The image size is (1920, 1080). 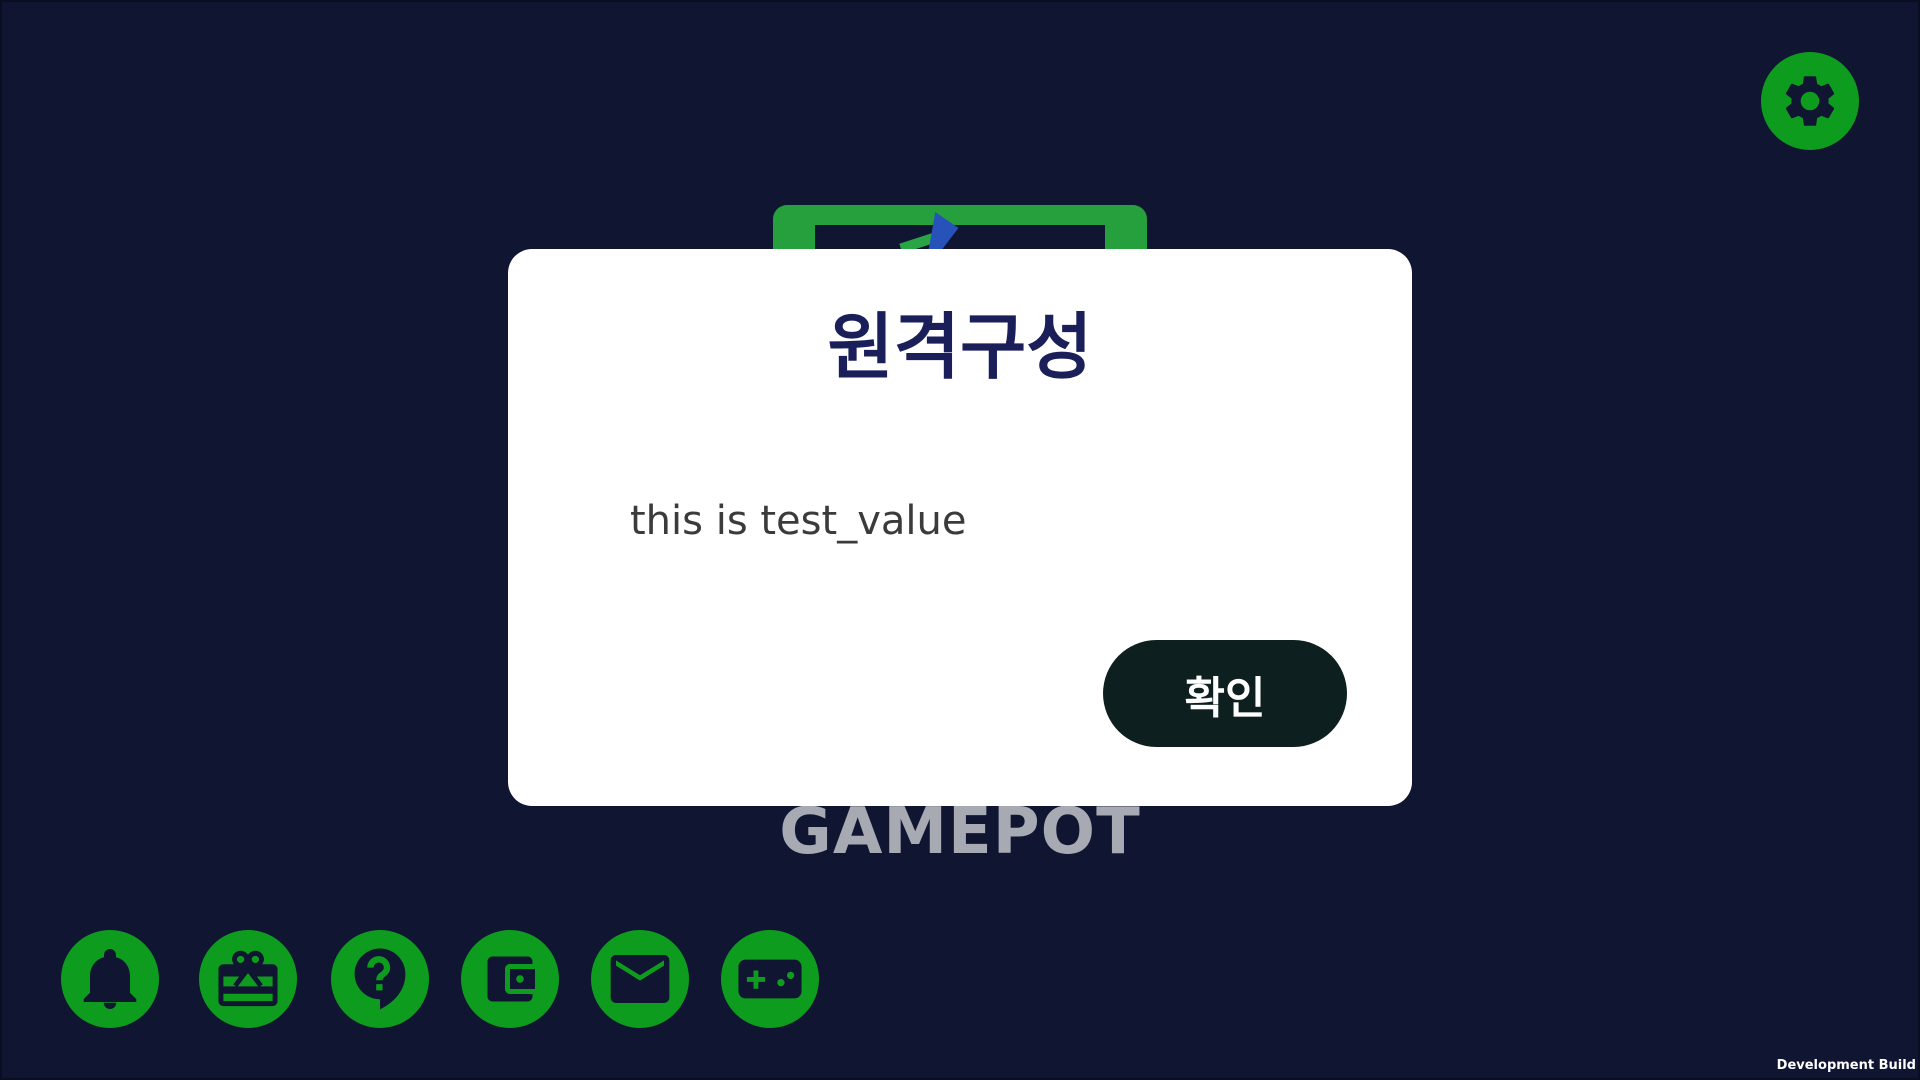 I want to click on brand-logo-text: GAMEPOT, so click(x=960, y=832).